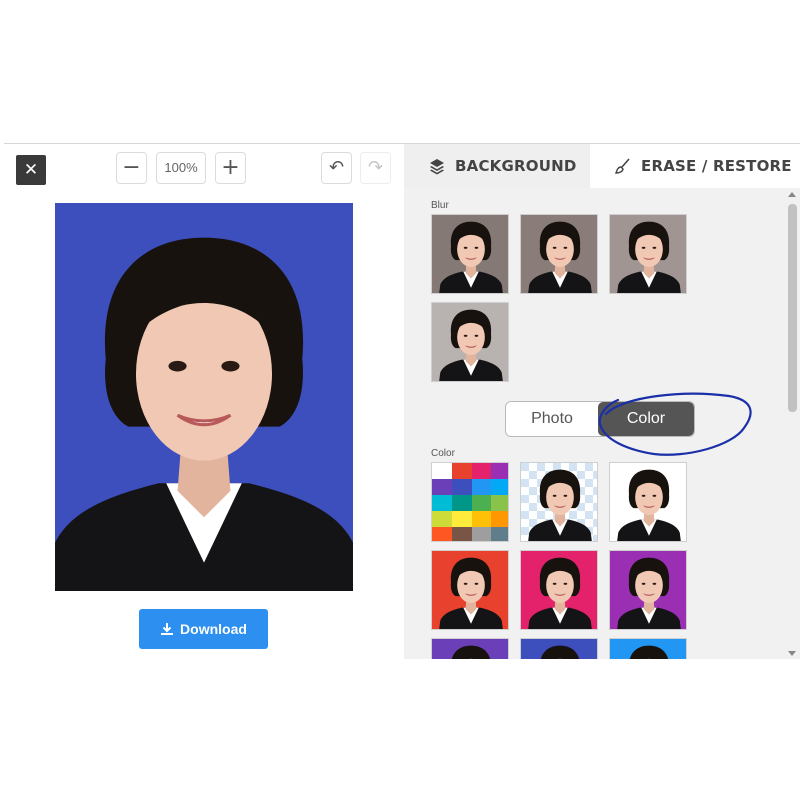 The height and width of the screenshot is (800, 800). Describe the element at coordinates (181, 168) in the screenshot. I see `zoom-level-field: 100%` at that location.